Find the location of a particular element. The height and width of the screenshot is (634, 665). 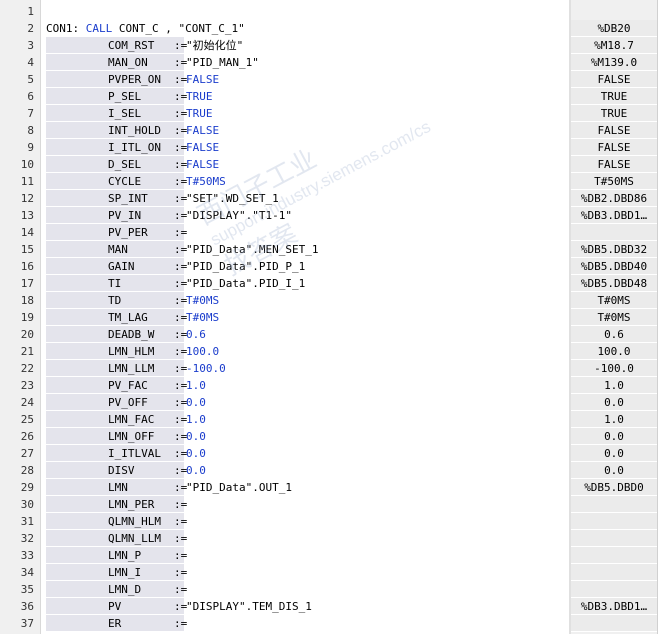

code-line: 17 TI:= "PID_Data".PID_I_1 %DB5.DBD48 is located at coordinates (332, 283).